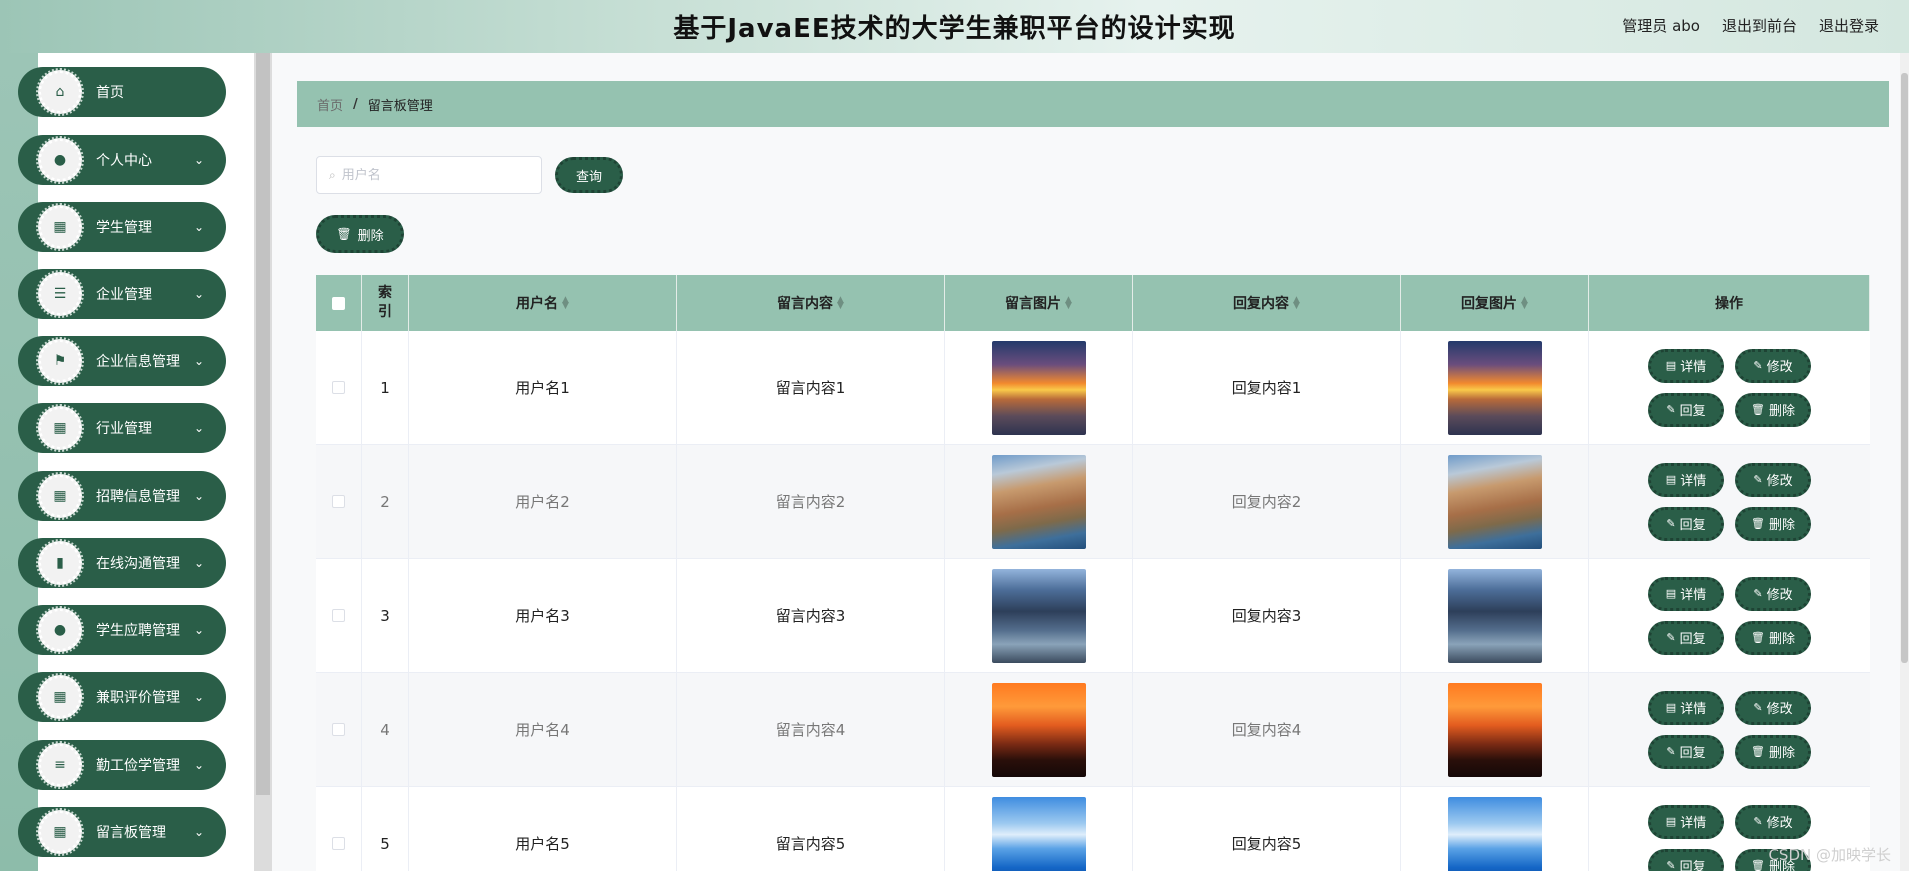  Describe the element at coordinates (138, 564) in the screenshot. I see `sidebar-item-label: 在线沟通管理` at that location.